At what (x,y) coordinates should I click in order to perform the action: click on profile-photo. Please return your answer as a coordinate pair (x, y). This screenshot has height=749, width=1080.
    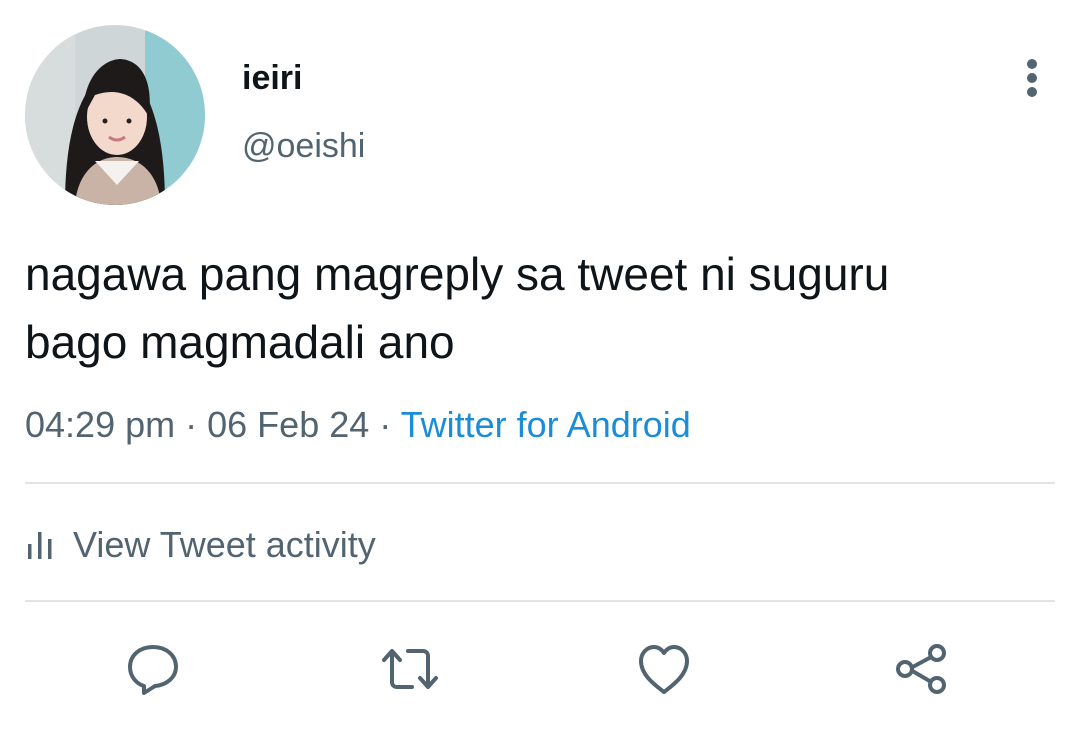
    Looking at the image, I should click on (115, 115).